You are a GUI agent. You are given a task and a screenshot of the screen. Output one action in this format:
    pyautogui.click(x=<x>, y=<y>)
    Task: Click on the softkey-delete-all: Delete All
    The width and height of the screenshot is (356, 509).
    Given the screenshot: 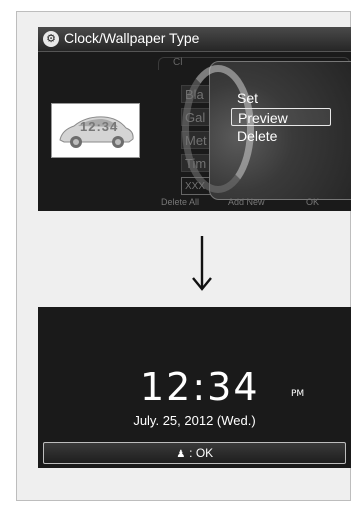 What is the action you would take?
    pyautogui.click(x=180, y=202)
    